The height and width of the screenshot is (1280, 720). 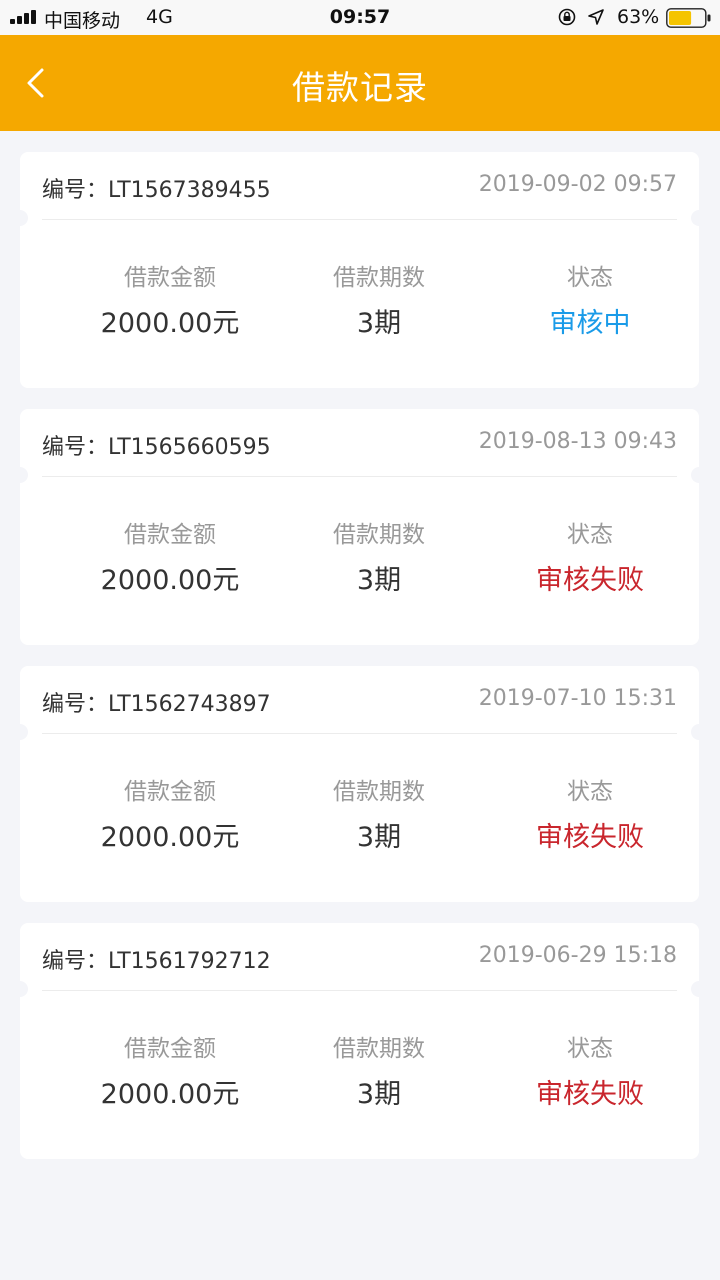 I want to click on card-header: 编号：LT1567389455 2019-09-02 09:57, so click(x=359, y=187).